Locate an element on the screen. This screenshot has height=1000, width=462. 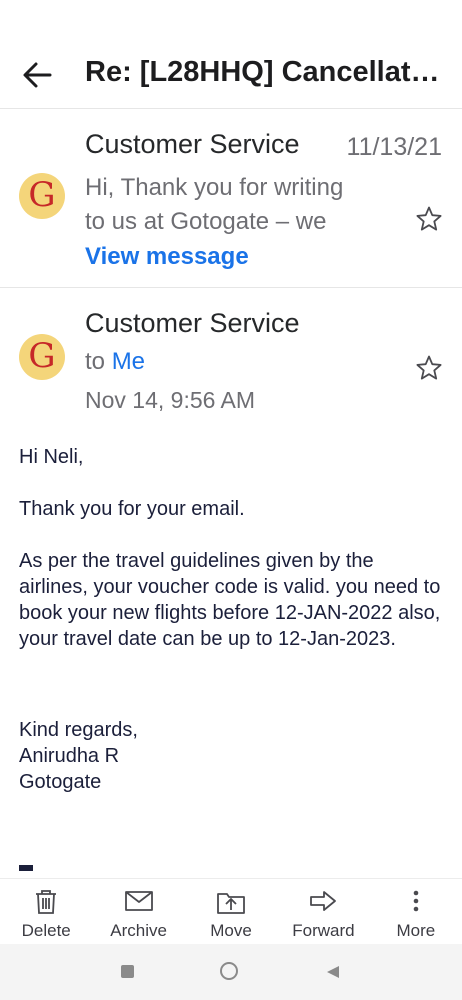
archive-icon is located at coordinates (138, 901).